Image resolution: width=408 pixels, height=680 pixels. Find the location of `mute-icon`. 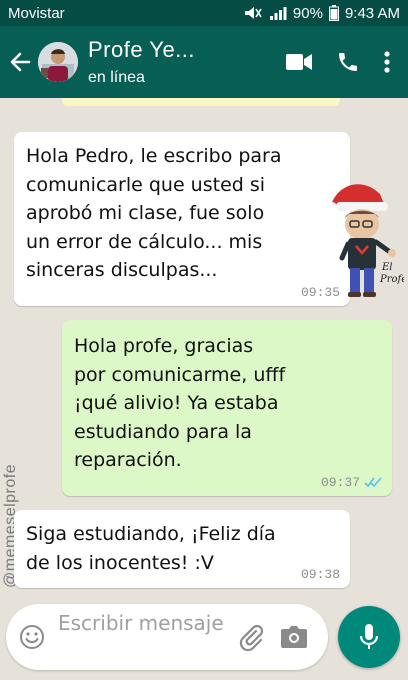

mute-icon is located at coordinates (253, 13).